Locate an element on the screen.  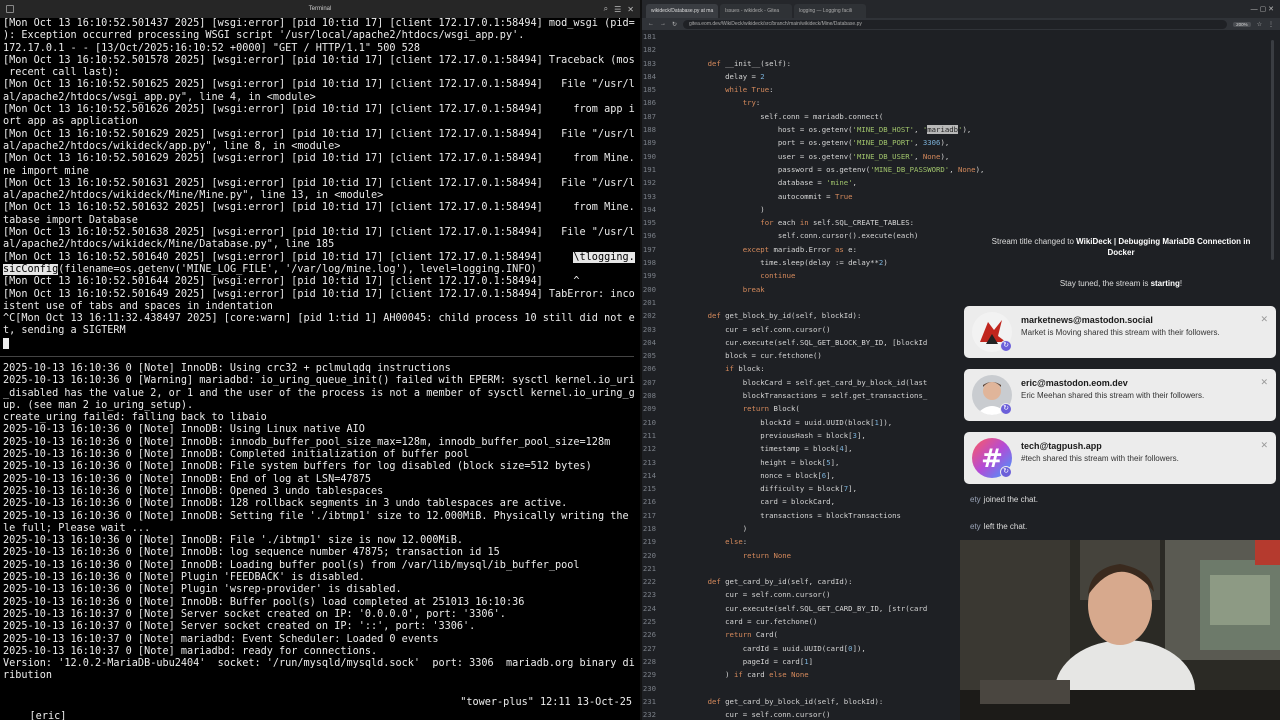
browser-tab-database-py: wikideck/Database.py at ma is located at coordinates (682, 11).